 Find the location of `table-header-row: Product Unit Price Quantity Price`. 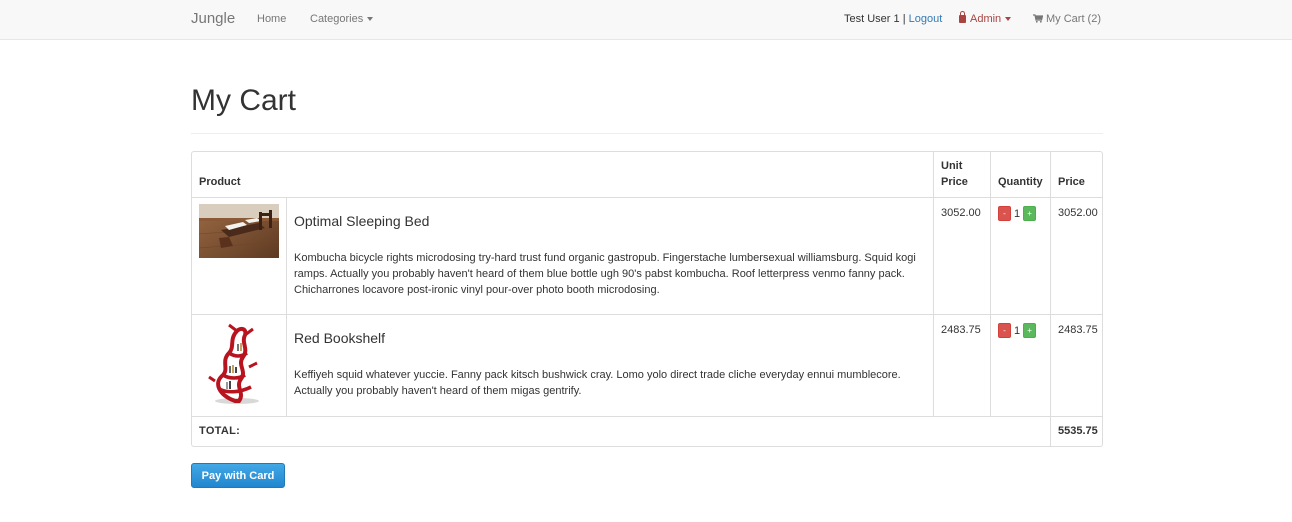

table-header-row: Product Unit Price Quantity Price is located at coordinates (647, 175).